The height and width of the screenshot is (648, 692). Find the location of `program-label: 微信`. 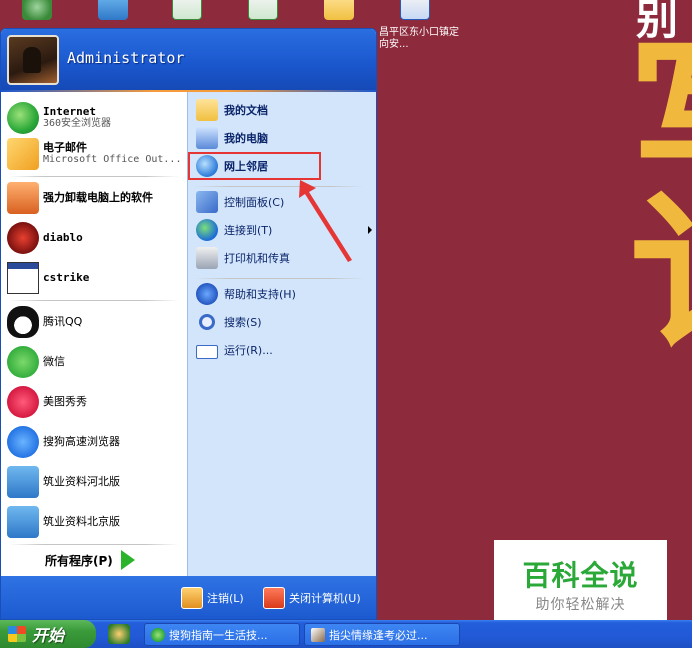

program-label: 微信 is located at coordinates (54, 361).